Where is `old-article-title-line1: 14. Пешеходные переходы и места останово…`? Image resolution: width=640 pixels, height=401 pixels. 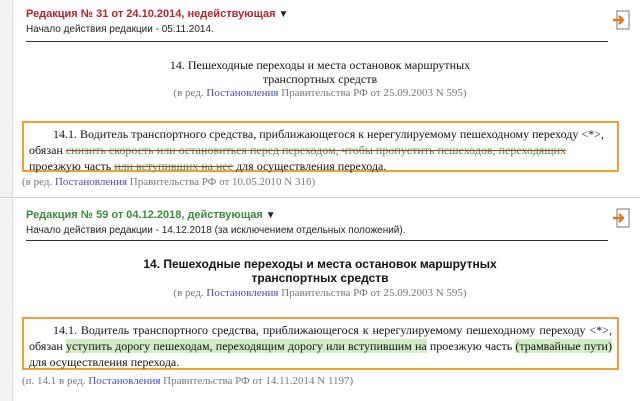 old-article-title-line1: 14. Пешеходные переходы и места останово… is located at coordinates (320, 65).